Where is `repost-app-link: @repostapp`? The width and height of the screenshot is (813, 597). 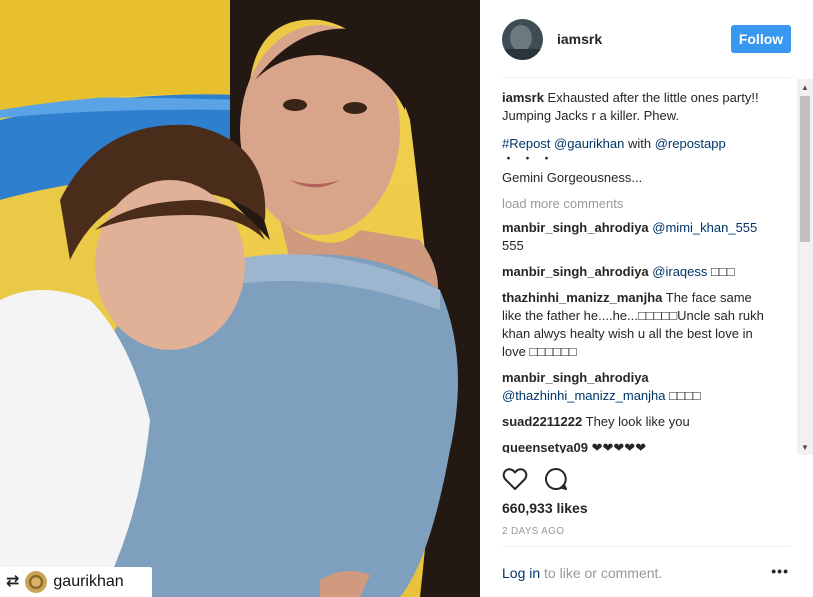
repost-app-link: @repostapp is located at coordinates (690, 143).